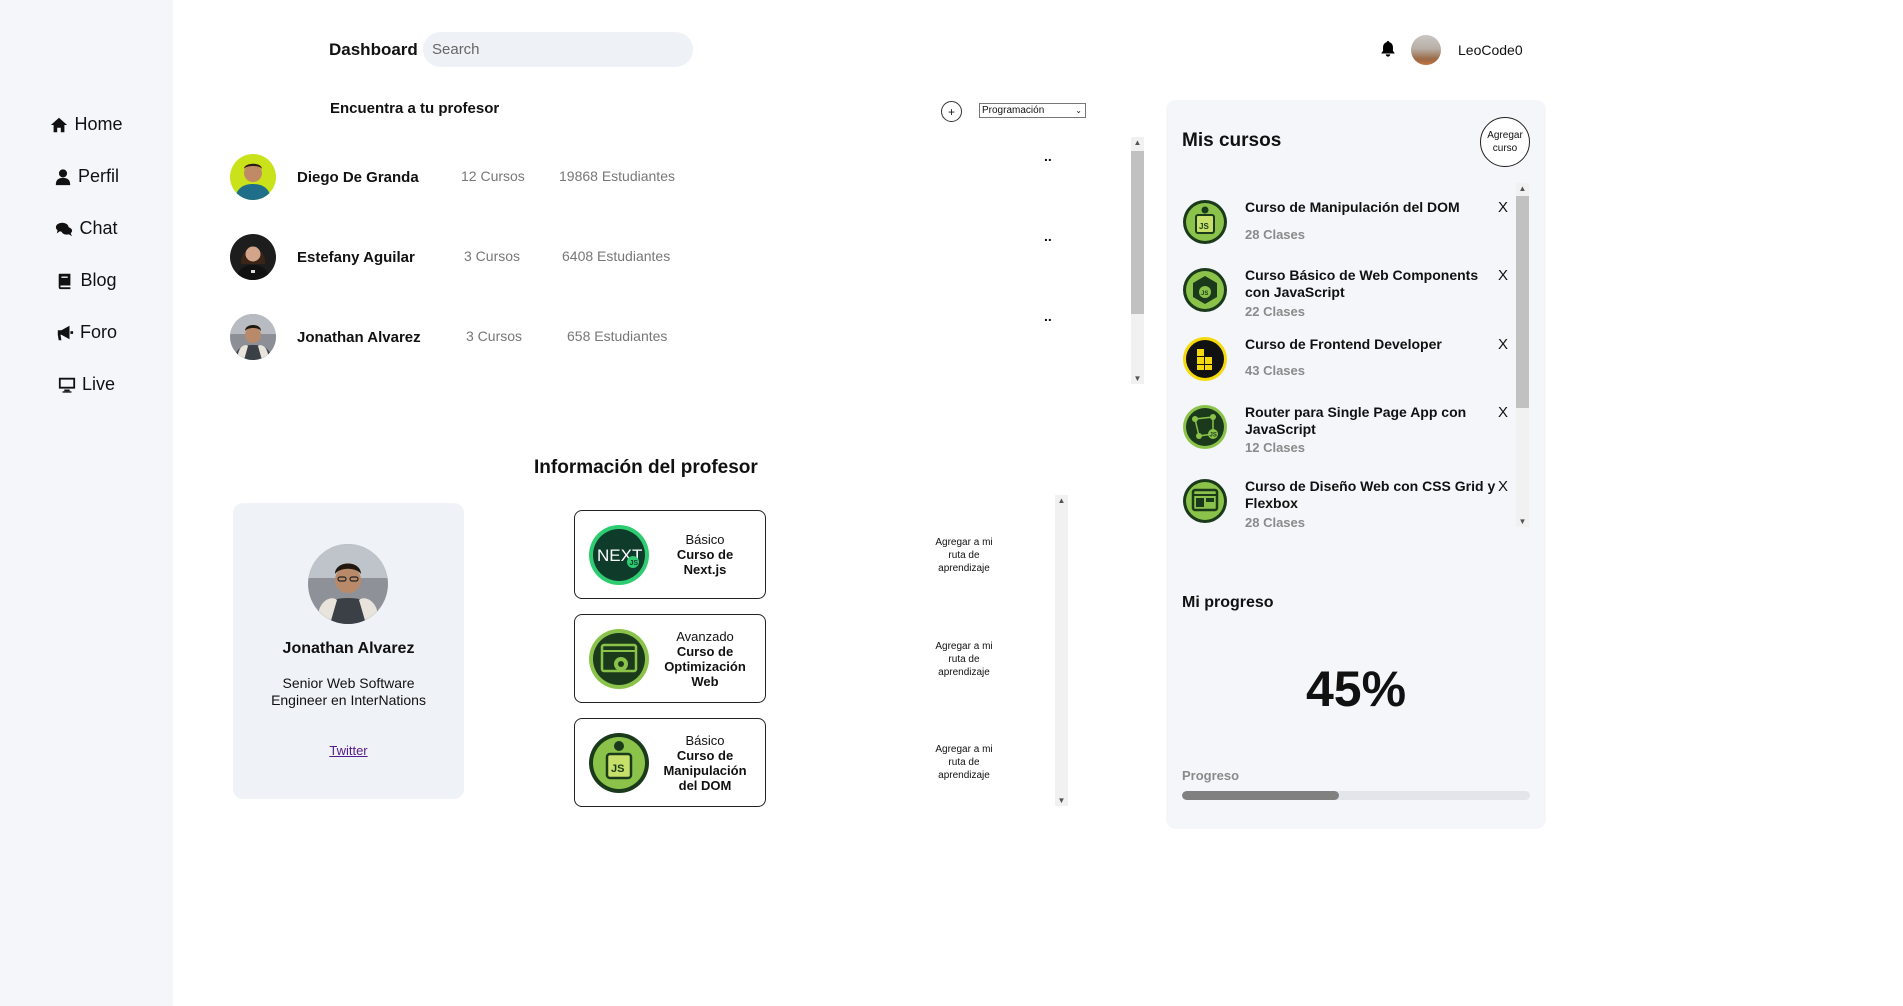  Describe the element at coordinates (1505, 142) in the screenshot. I see `add-course-button: Agregar curso` at that location.